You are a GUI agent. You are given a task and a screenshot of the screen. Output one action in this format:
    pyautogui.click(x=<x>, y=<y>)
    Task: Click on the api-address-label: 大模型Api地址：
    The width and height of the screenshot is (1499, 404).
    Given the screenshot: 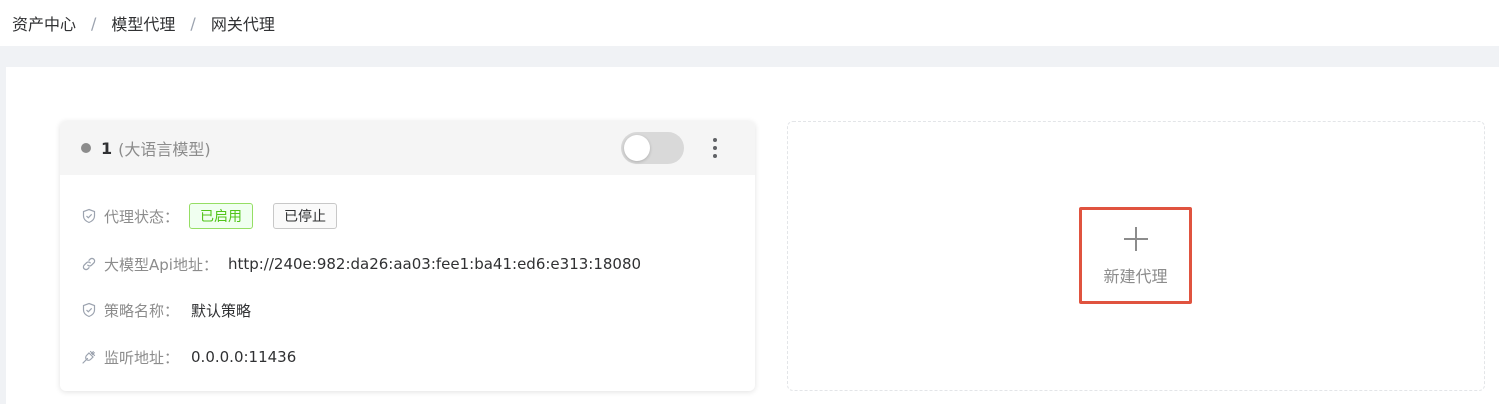 What is the action you would take?
    pyautogui.click(x=161, y=264)
    